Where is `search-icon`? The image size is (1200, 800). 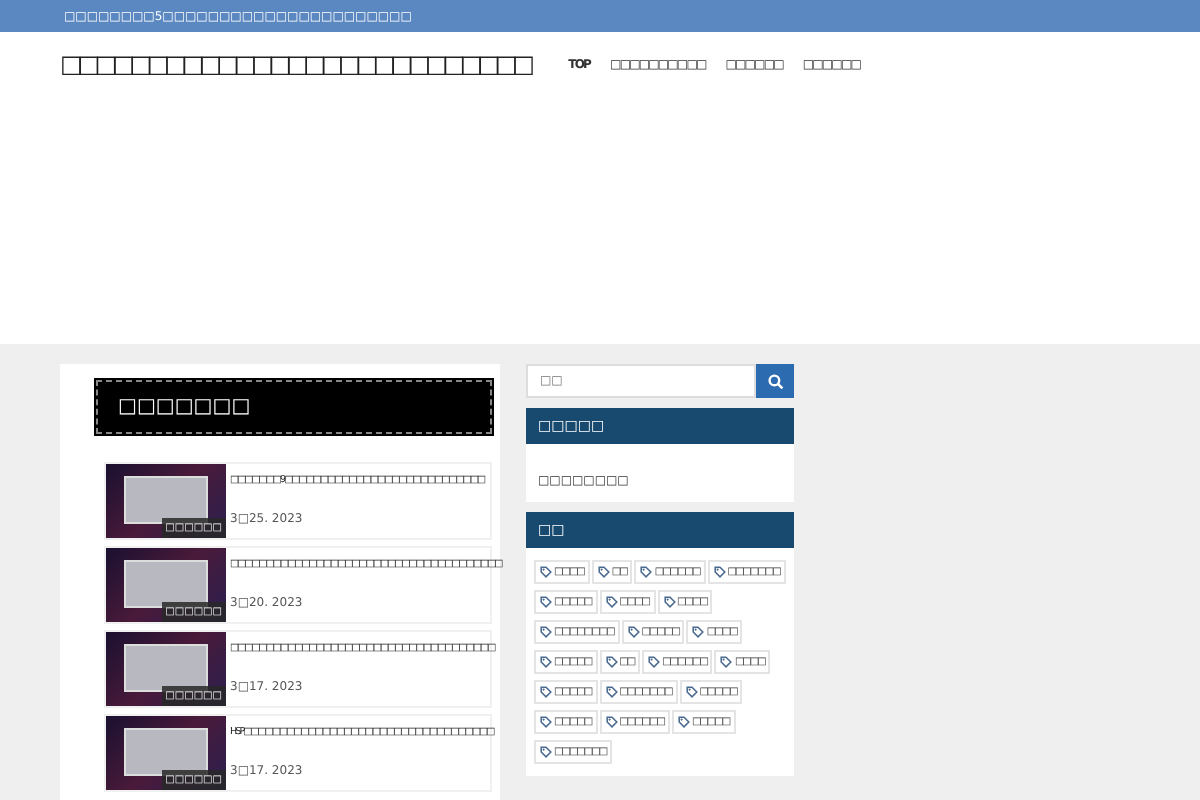 search-icon is located at coordinates (775, 381).